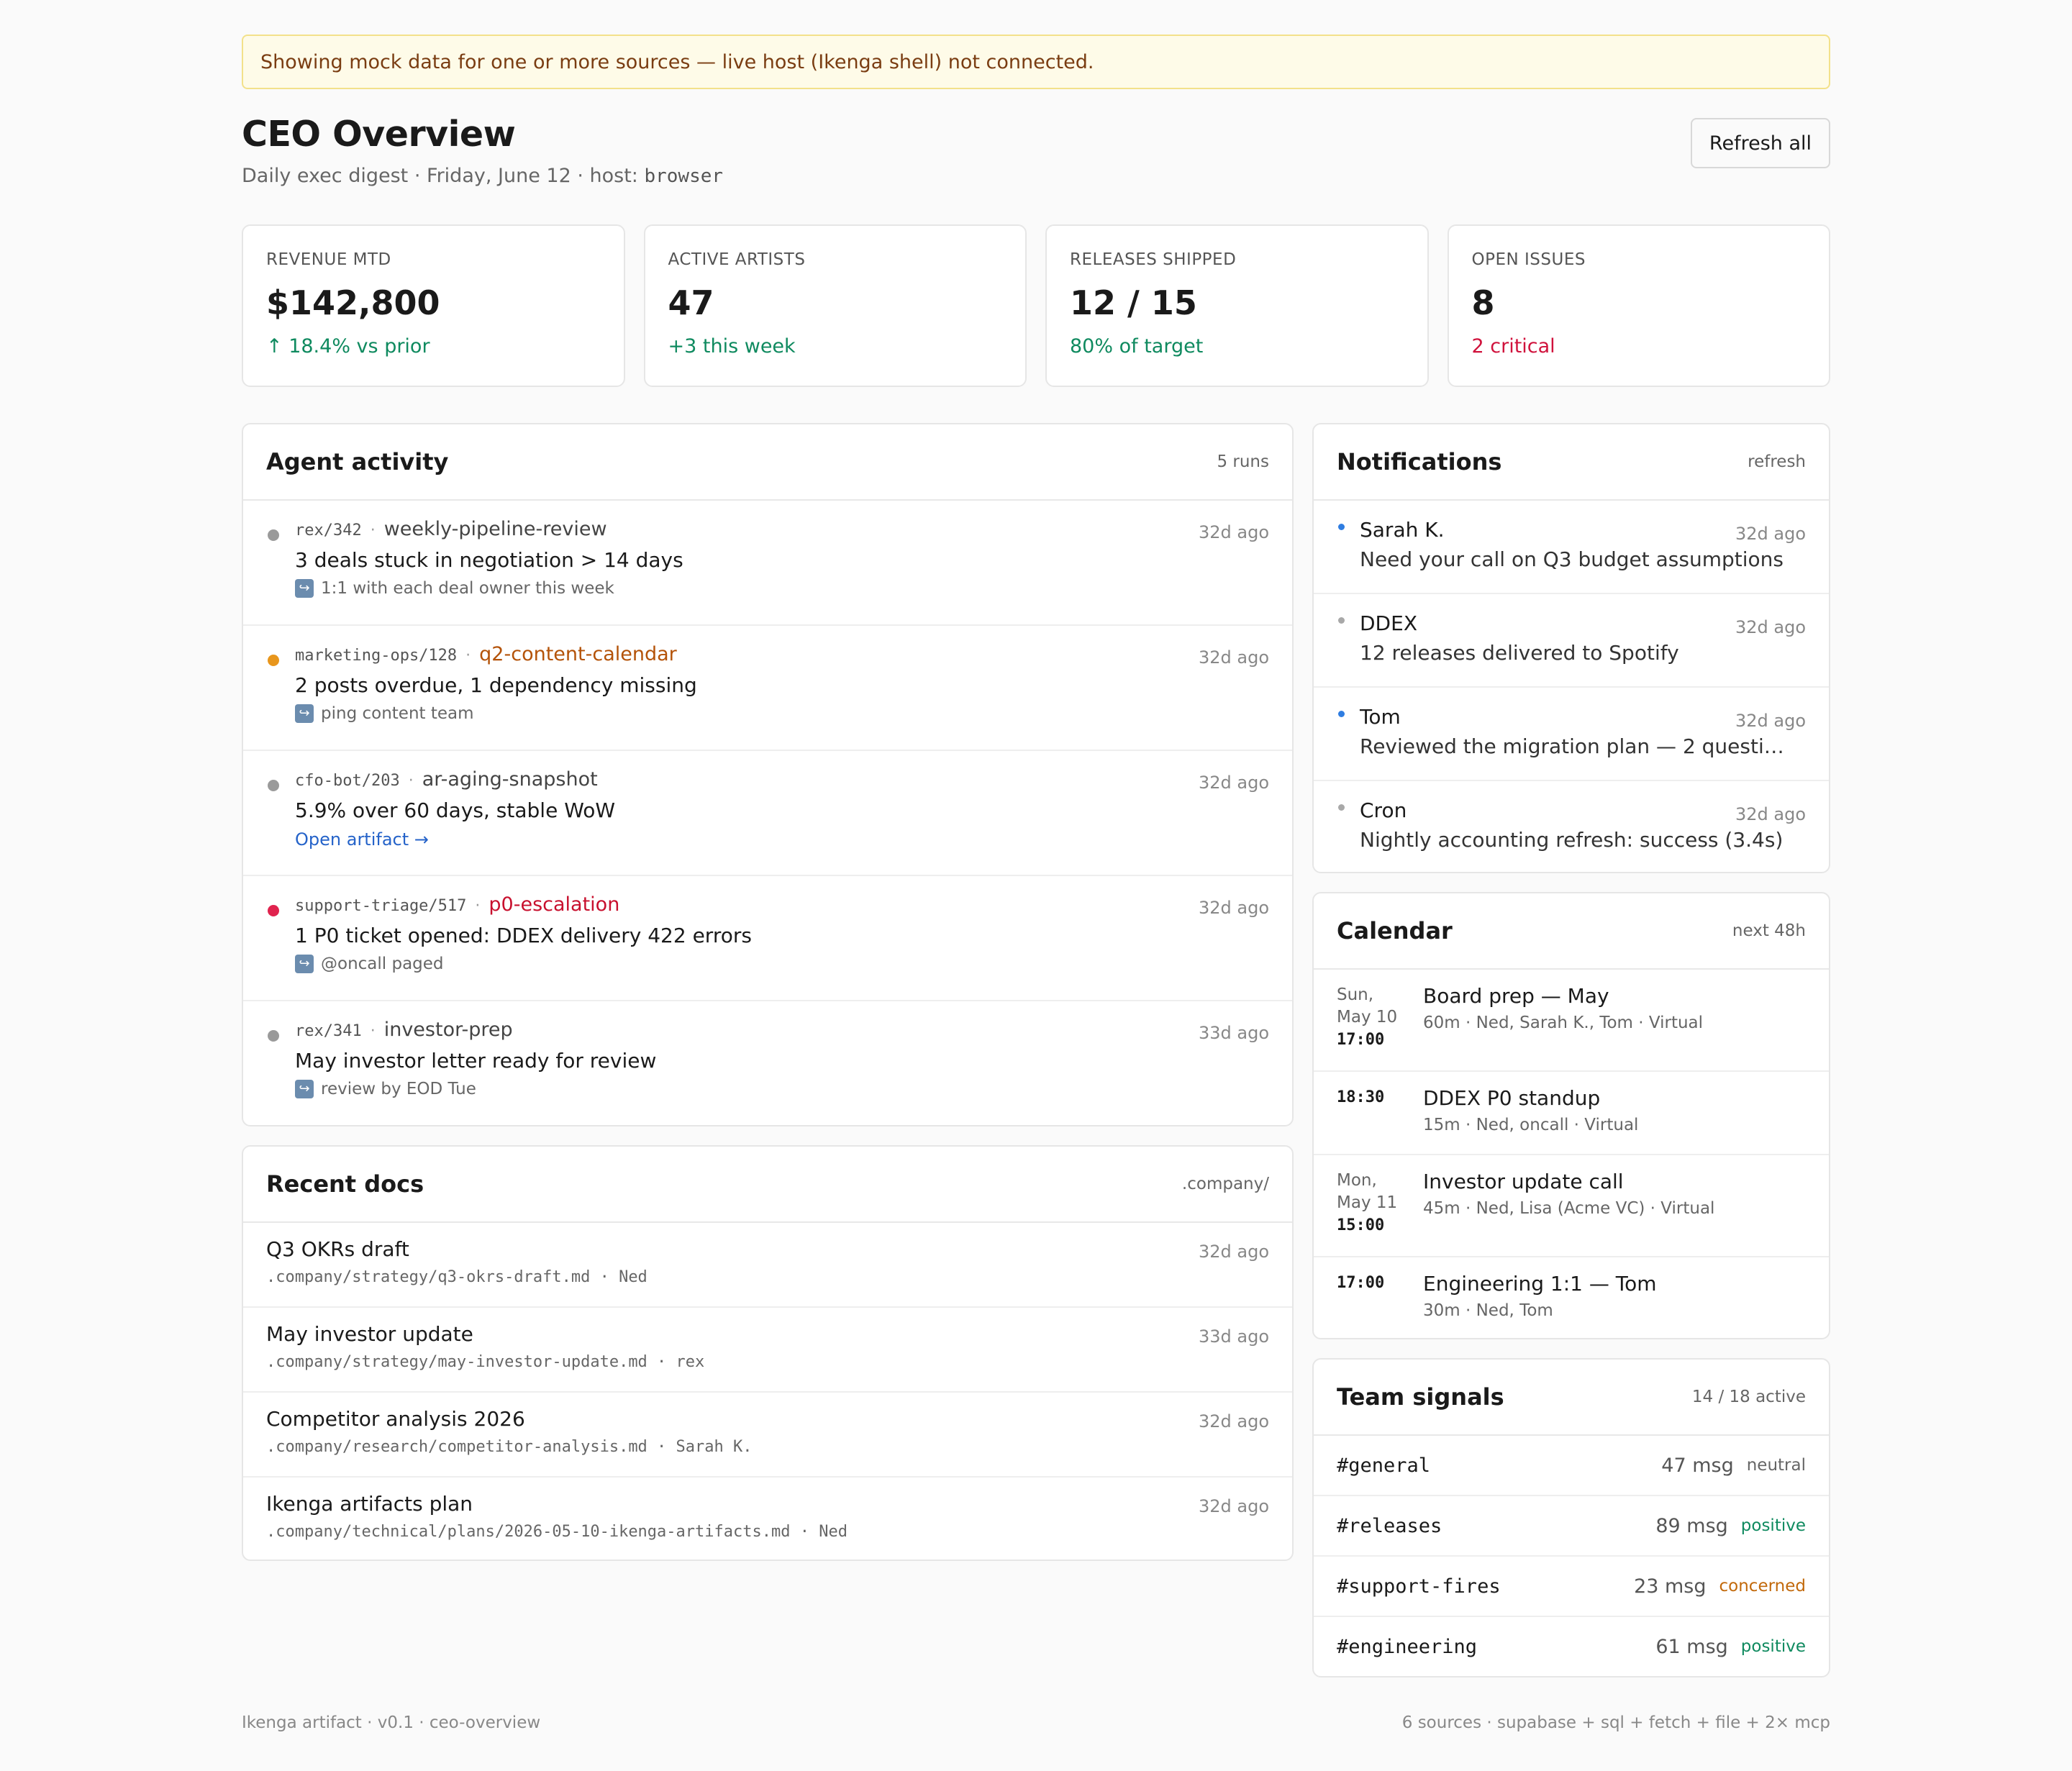 The height and width of the screenshot is (1771, 2072). What do you see at coordinates (1691, 1525) in the screenshot?
I see `message-count: 89 msg` at bounding box center [1691, 1525].